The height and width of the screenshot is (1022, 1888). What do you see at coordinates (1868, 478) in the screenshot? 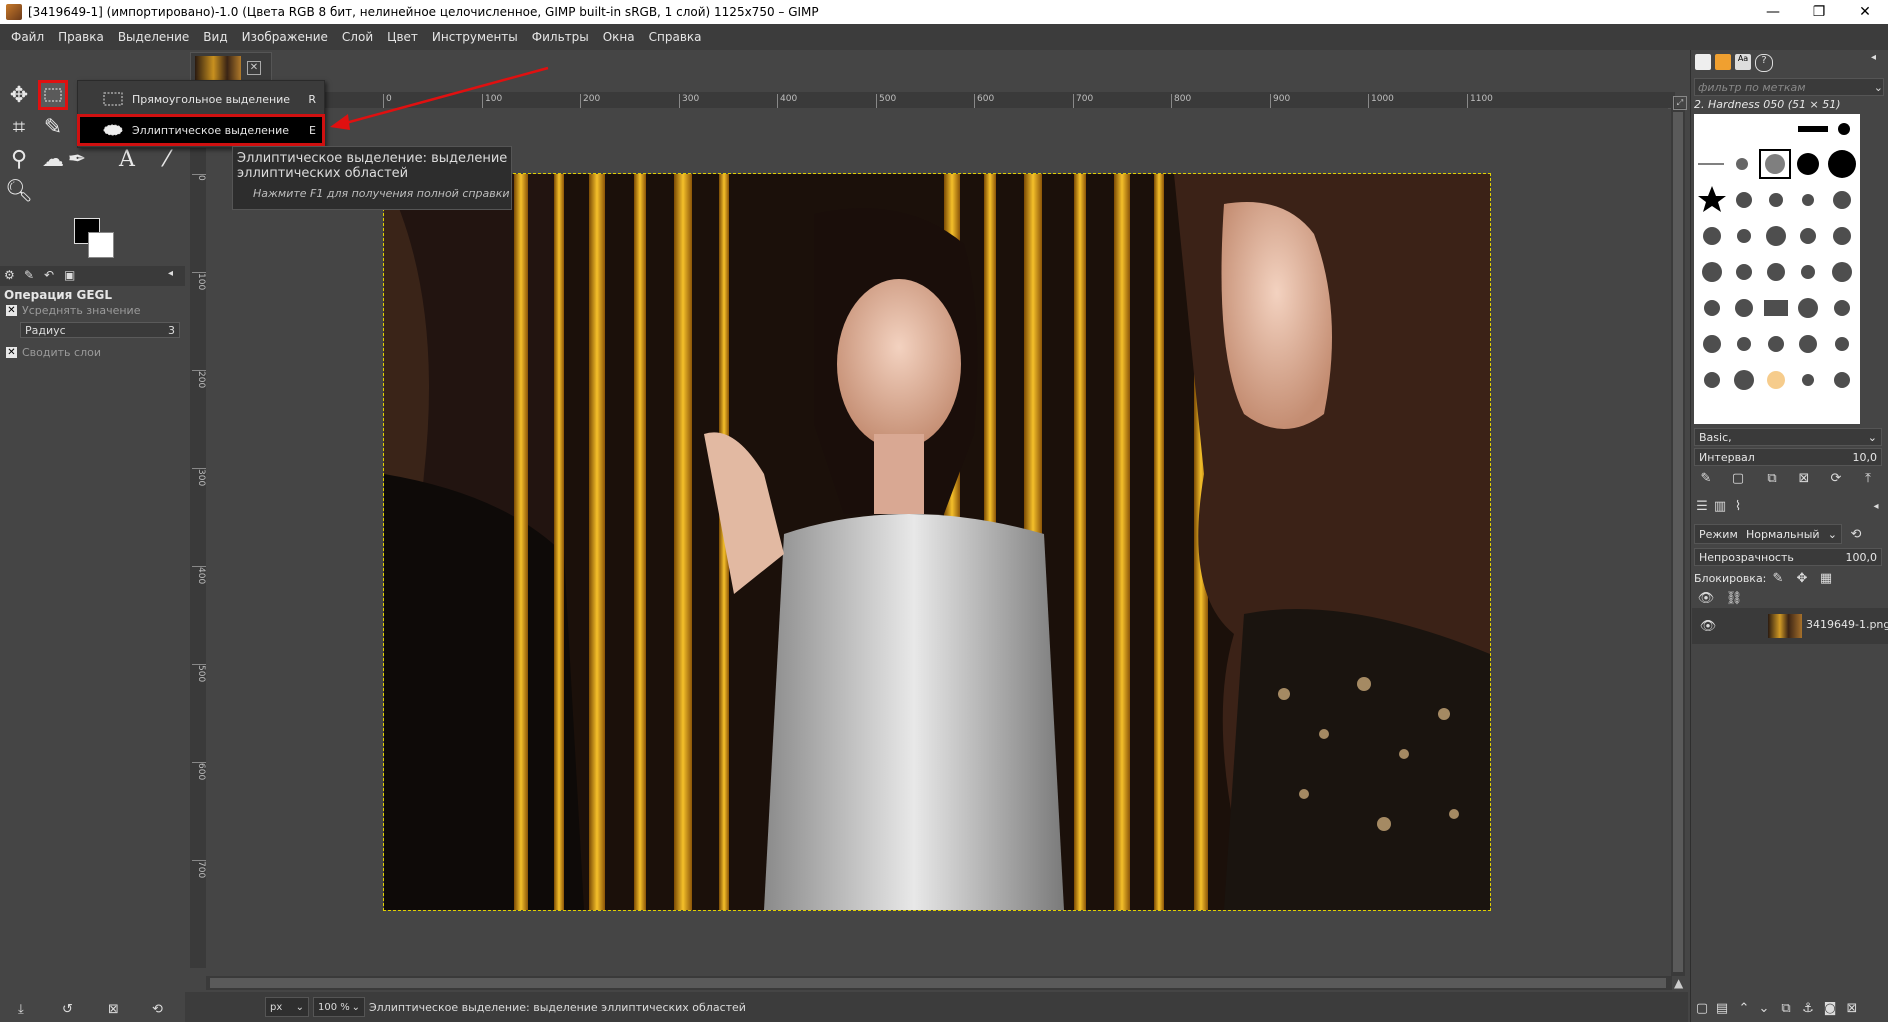
I see `open-brush-icon: ⤒` at bounding box center [1868, 478].